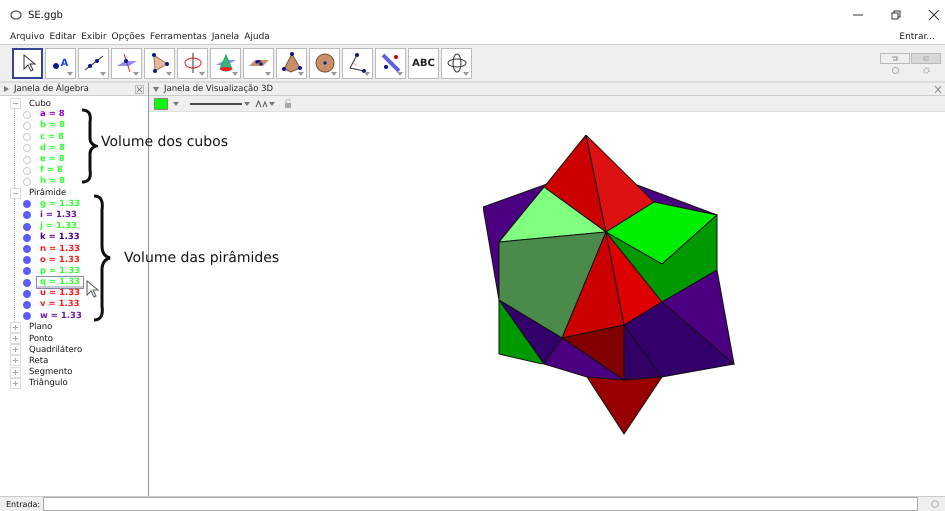 The height and width of the screenshot is (511, 945). What do you see at coordinates (52, 89) in the screenshot?
I see `panel-title: Janela de Álgebra` at bounding box center [52, 89].